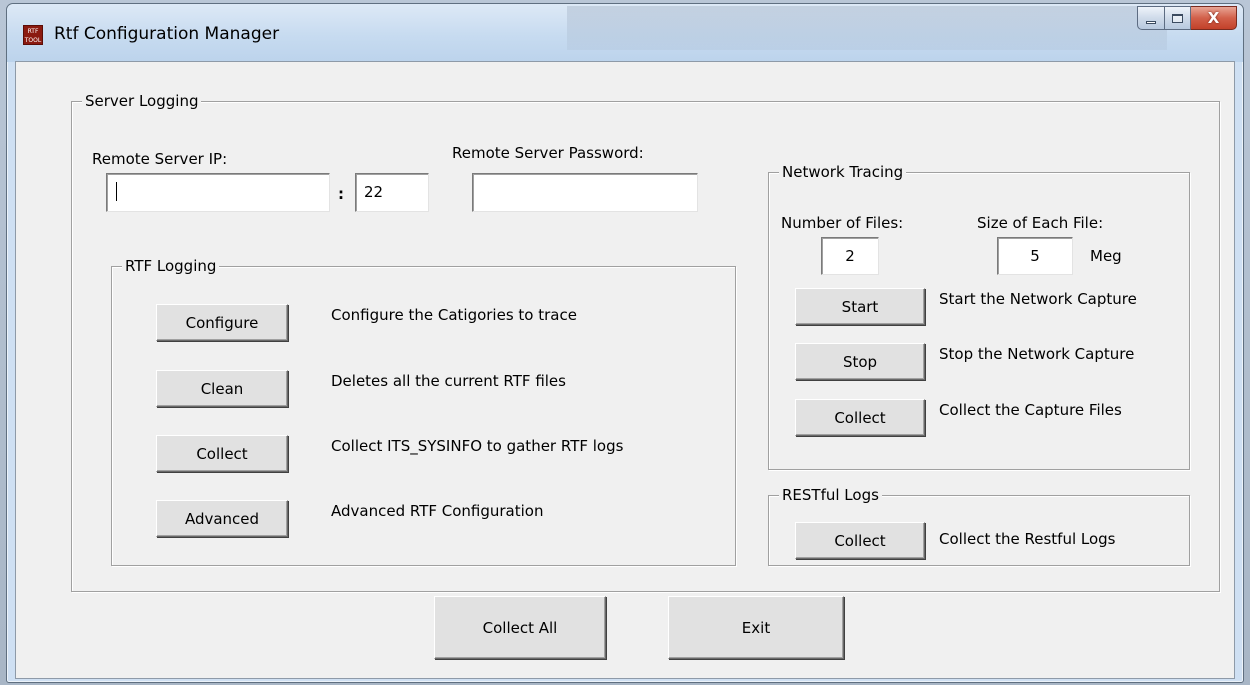 This screenshot has height=685, width=1250. Describe the element at coordinates (1151, 22) in the screenshot. I see `minimize-icon` at that location.